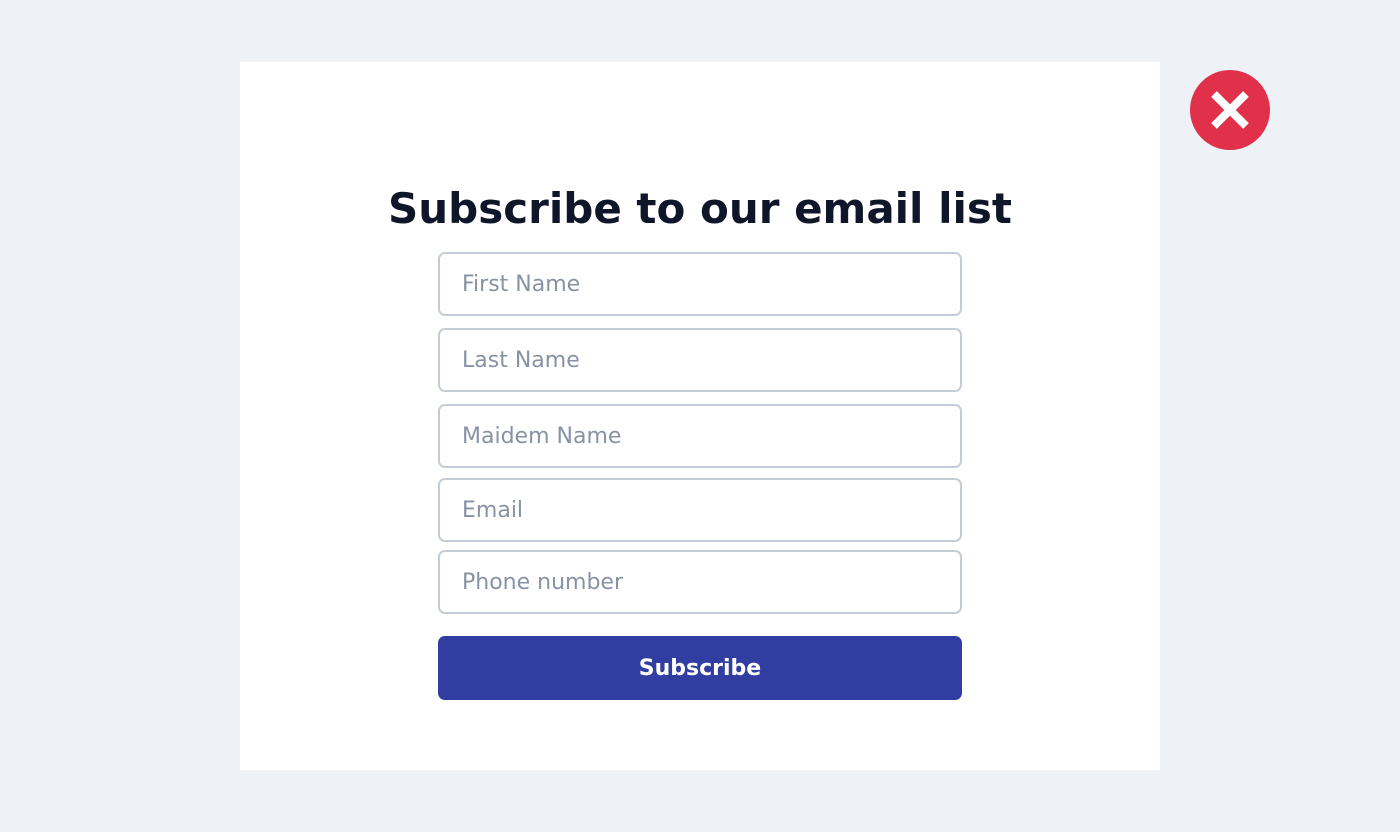  I want to click on close-button, so click(1230, 110).